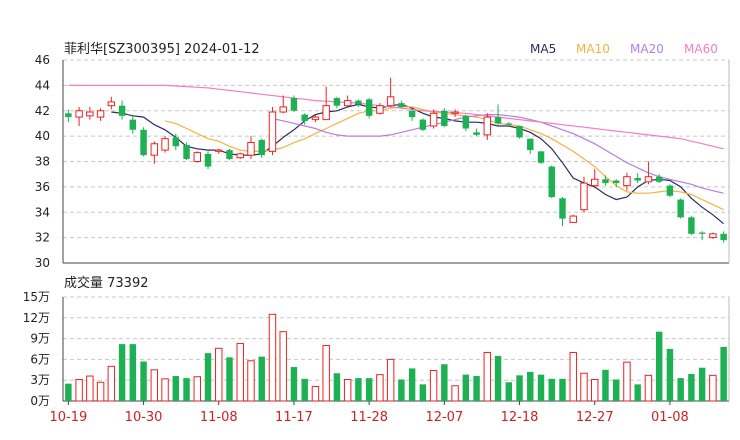 The height and width of the screenshot is (440, 740). I want to click on volume-tick-label: 0万, so click(40, 401).